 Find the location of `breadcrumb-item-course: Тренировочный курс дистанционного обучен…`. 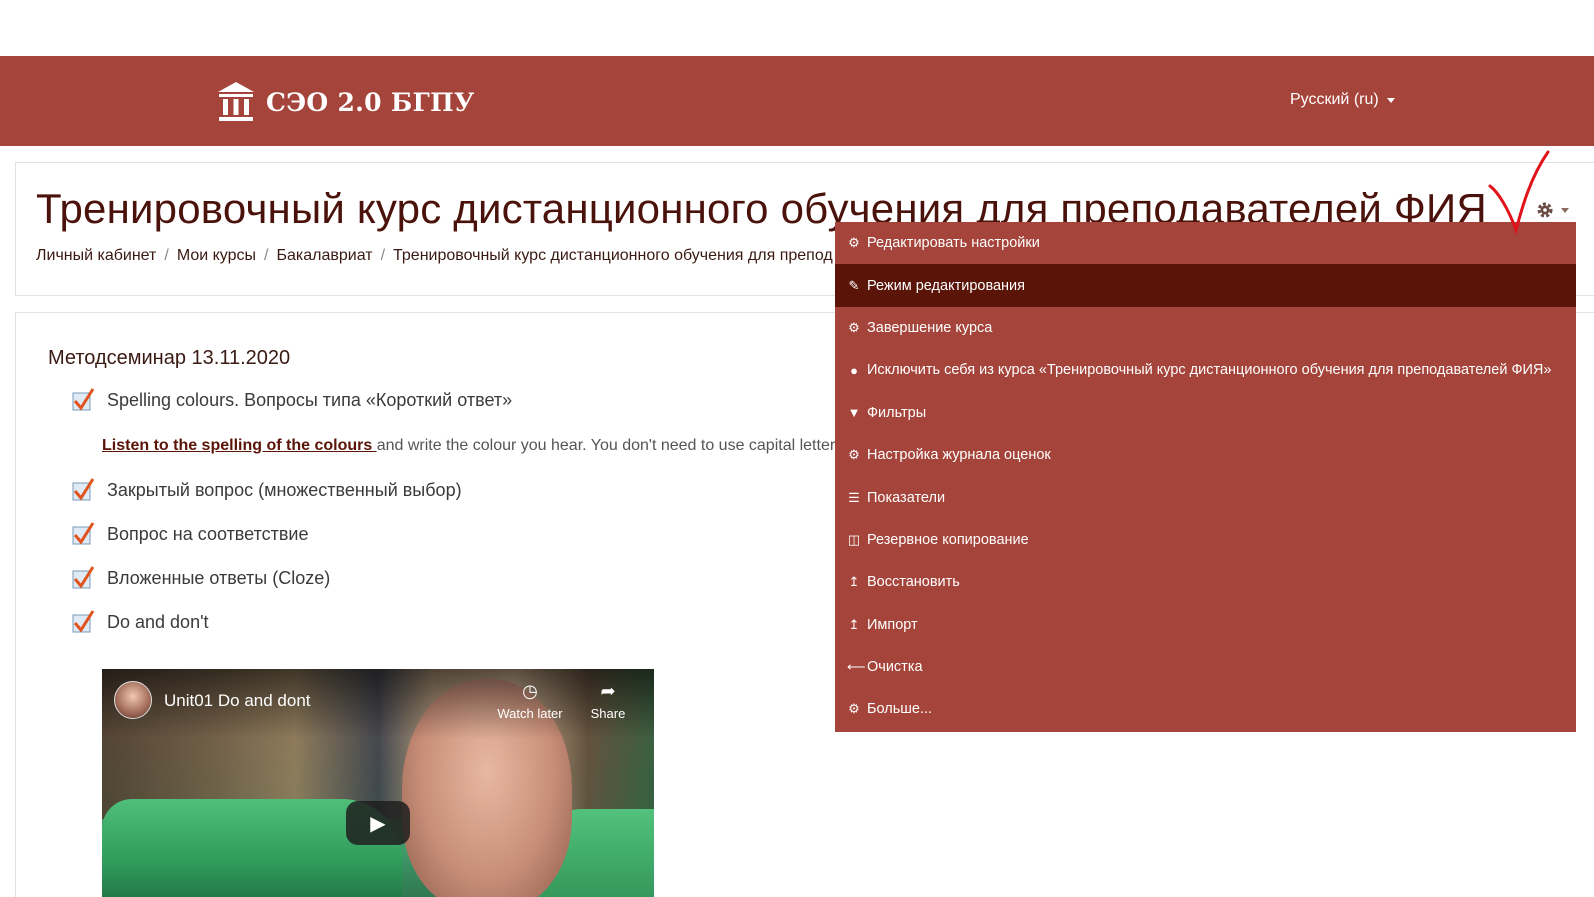

breadcrumb-item-course: Тренировочный курс дистанционного обучен… is located at coordinates (613, 256).